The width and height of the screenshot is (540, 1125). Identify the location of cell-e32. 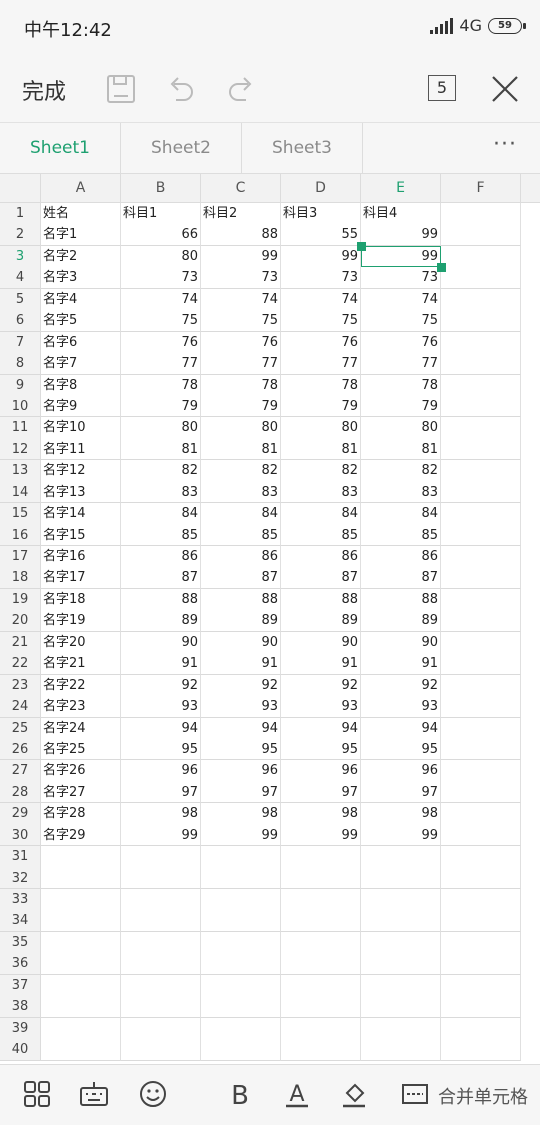
(401, 878).